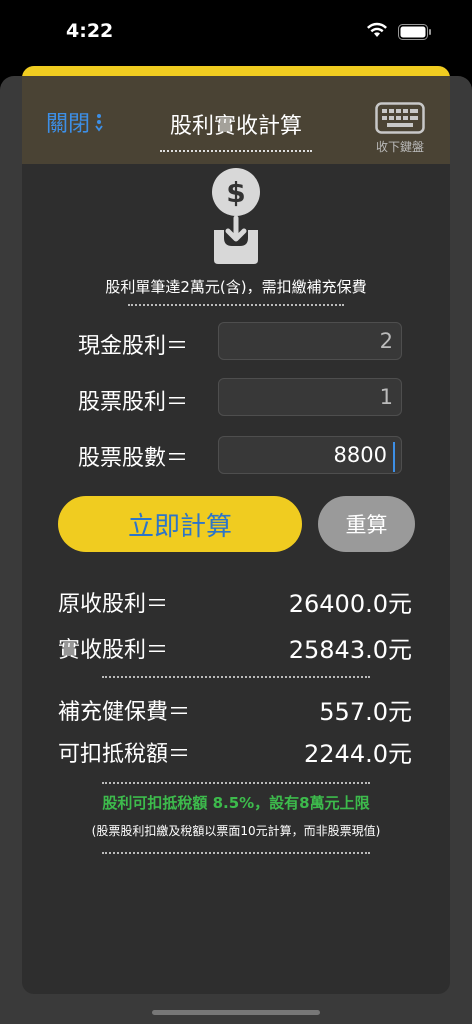 Image resolution: width=472 pixels, height=1024 pixels. What do you see at coordinates (365, 712) in the screenshot?
I see `premium-value: 557.0元` at bounding box center [365, 712].